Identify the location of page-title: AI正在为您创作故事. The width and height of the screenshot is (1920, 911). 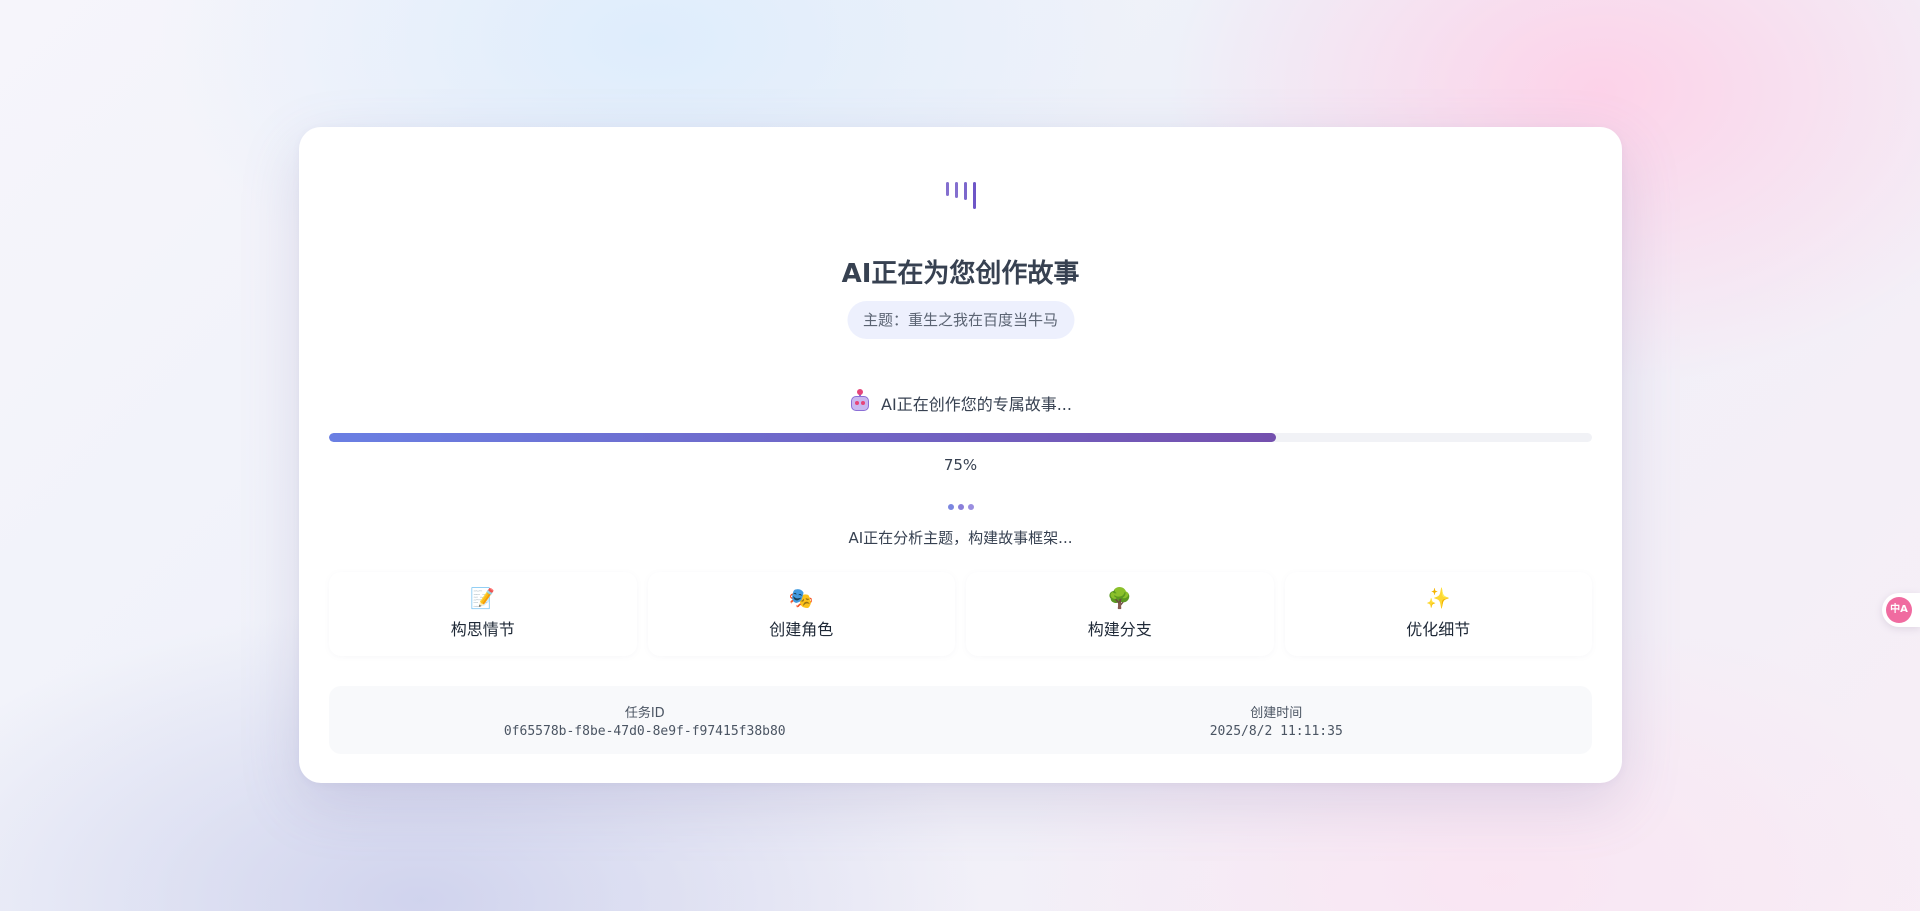
(960, 274).